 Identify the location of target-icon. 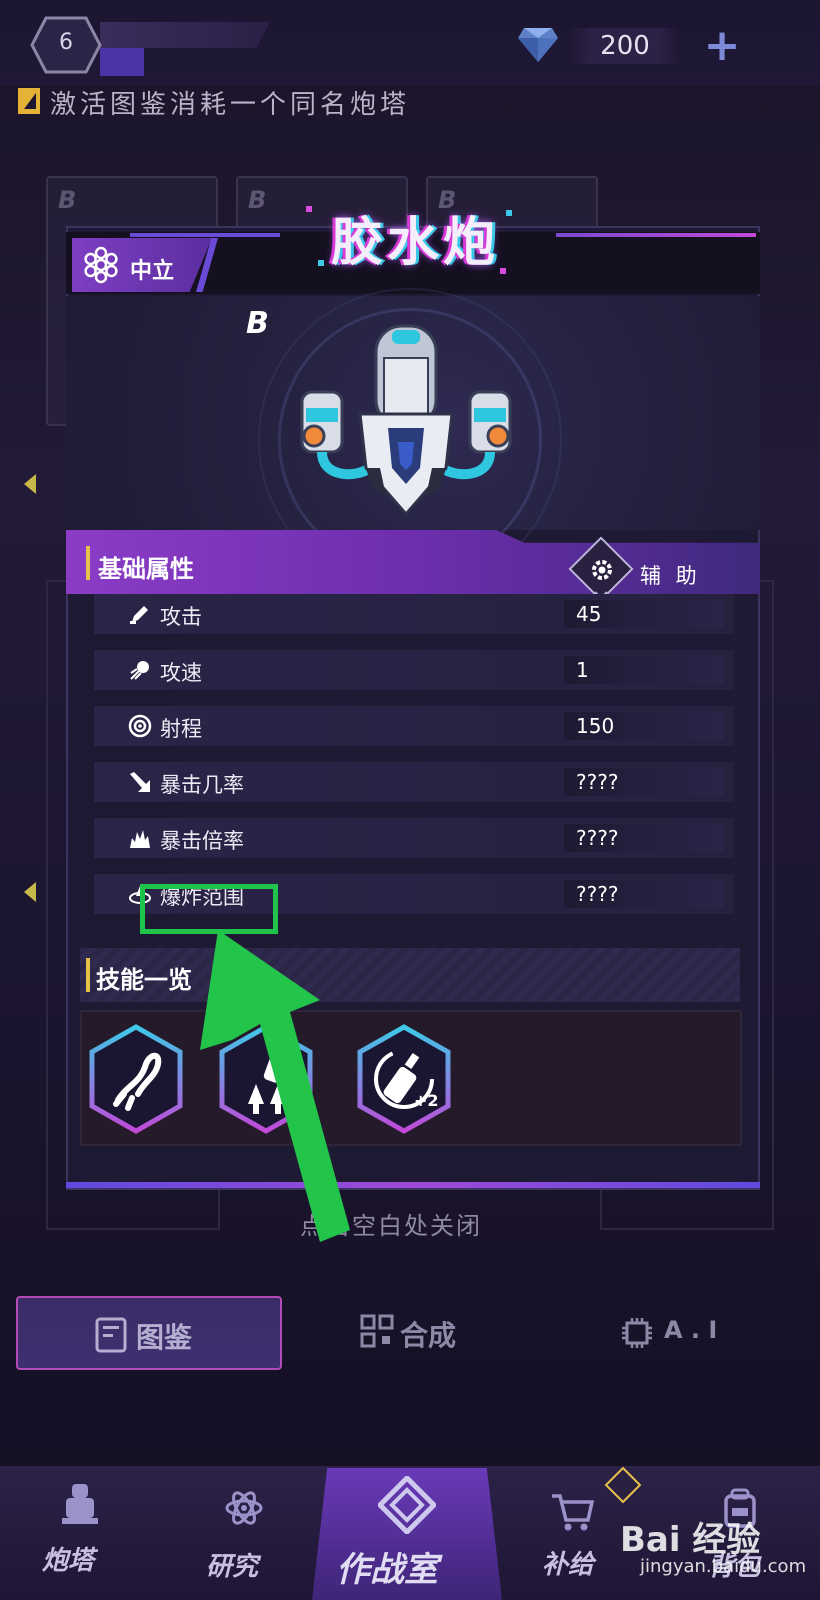
(140, 726).